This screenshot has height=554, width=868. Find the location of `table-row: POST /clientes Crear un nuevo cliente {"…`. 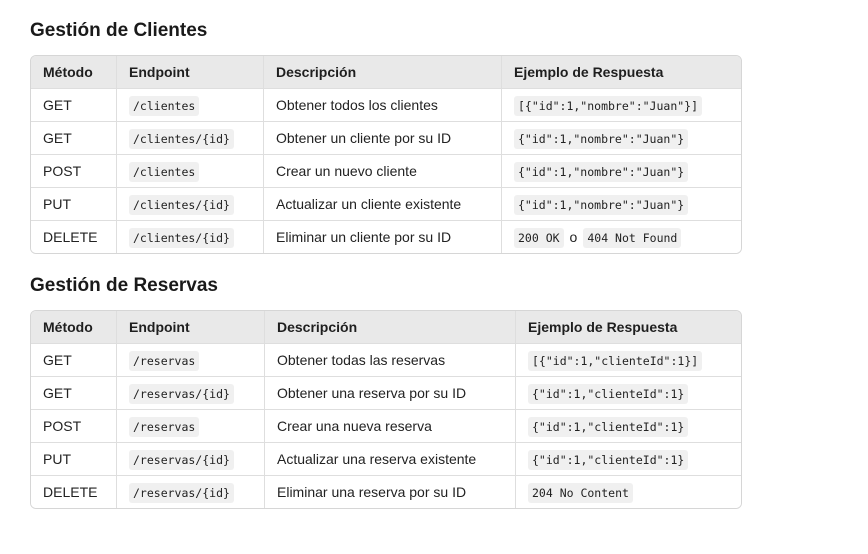

table-row: POST /clientes Crear un nuevo cliente {"… is located at coordinates (386, 171).